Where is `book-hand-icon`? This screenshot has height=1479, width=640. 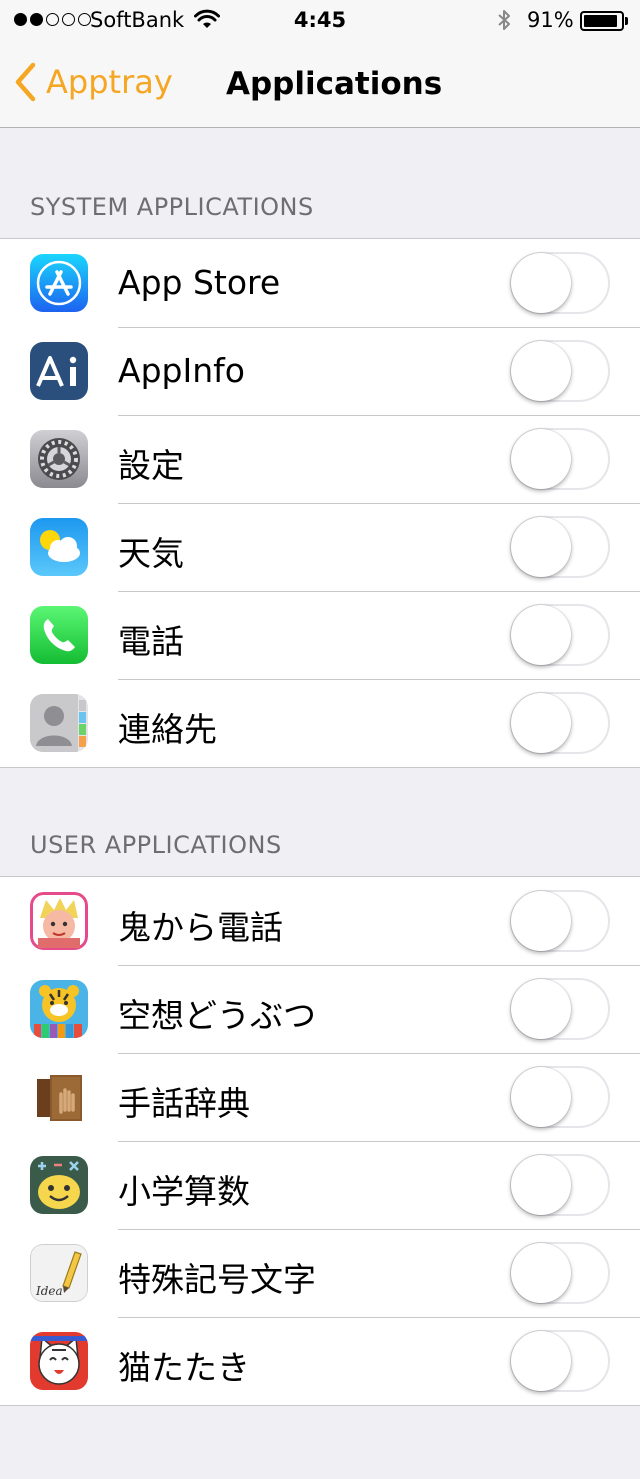 book-hand-icon is located at coordinates (59, 1097).